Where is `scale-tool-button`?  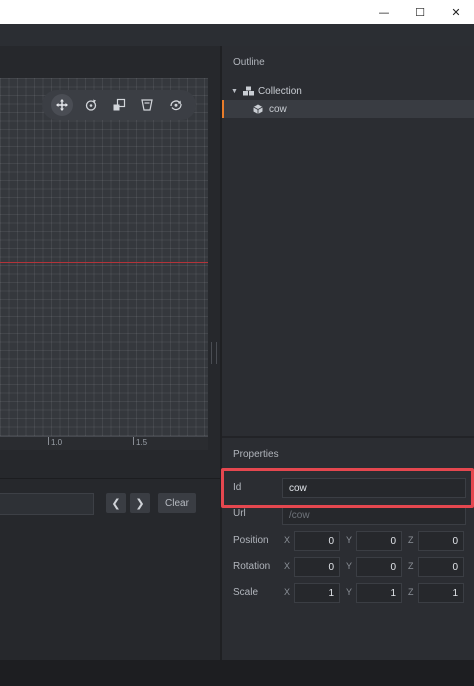 scale-tool-button is located at coordinates (119, 105).